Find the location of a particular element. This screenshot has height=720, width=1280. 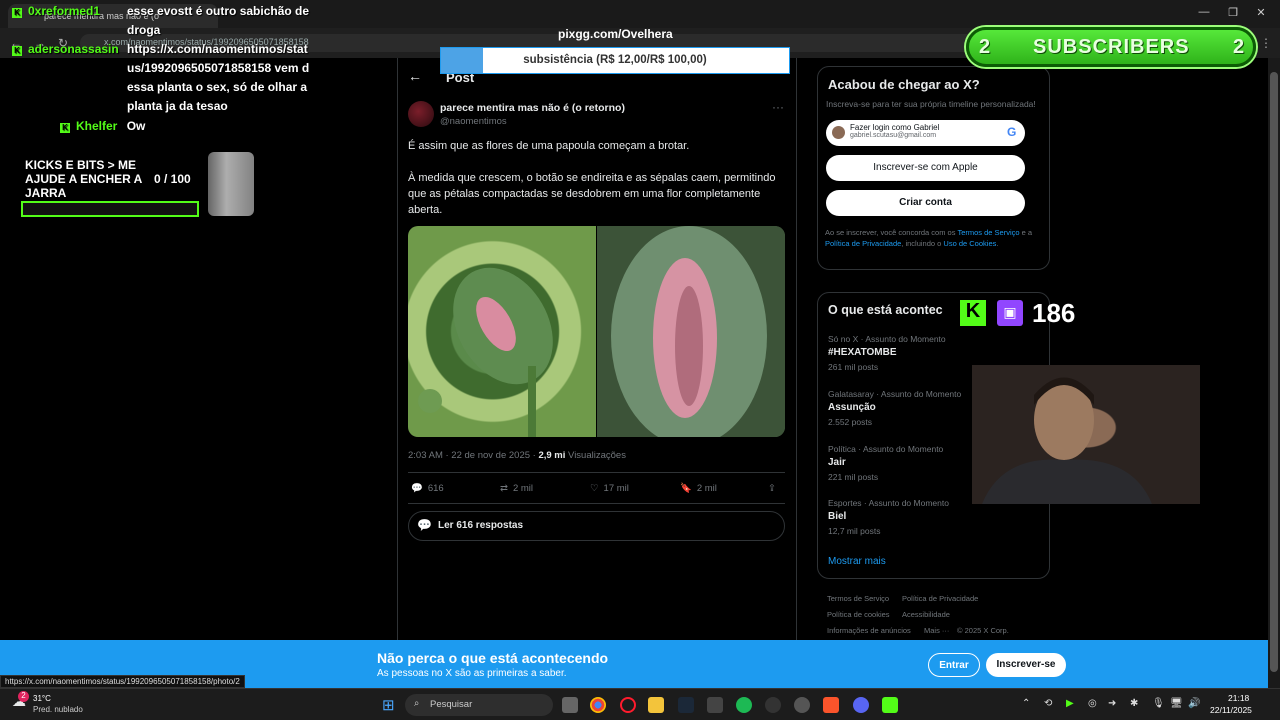

footer-ads-link: Informações de anúncios is located at coordinates (869, 630).